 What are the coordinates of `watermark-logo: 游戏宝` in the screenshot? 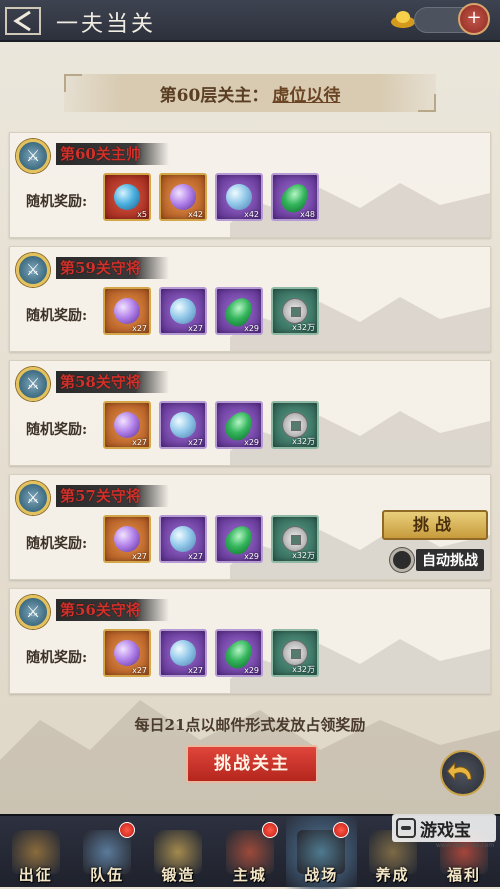 It's located at (444, 828).